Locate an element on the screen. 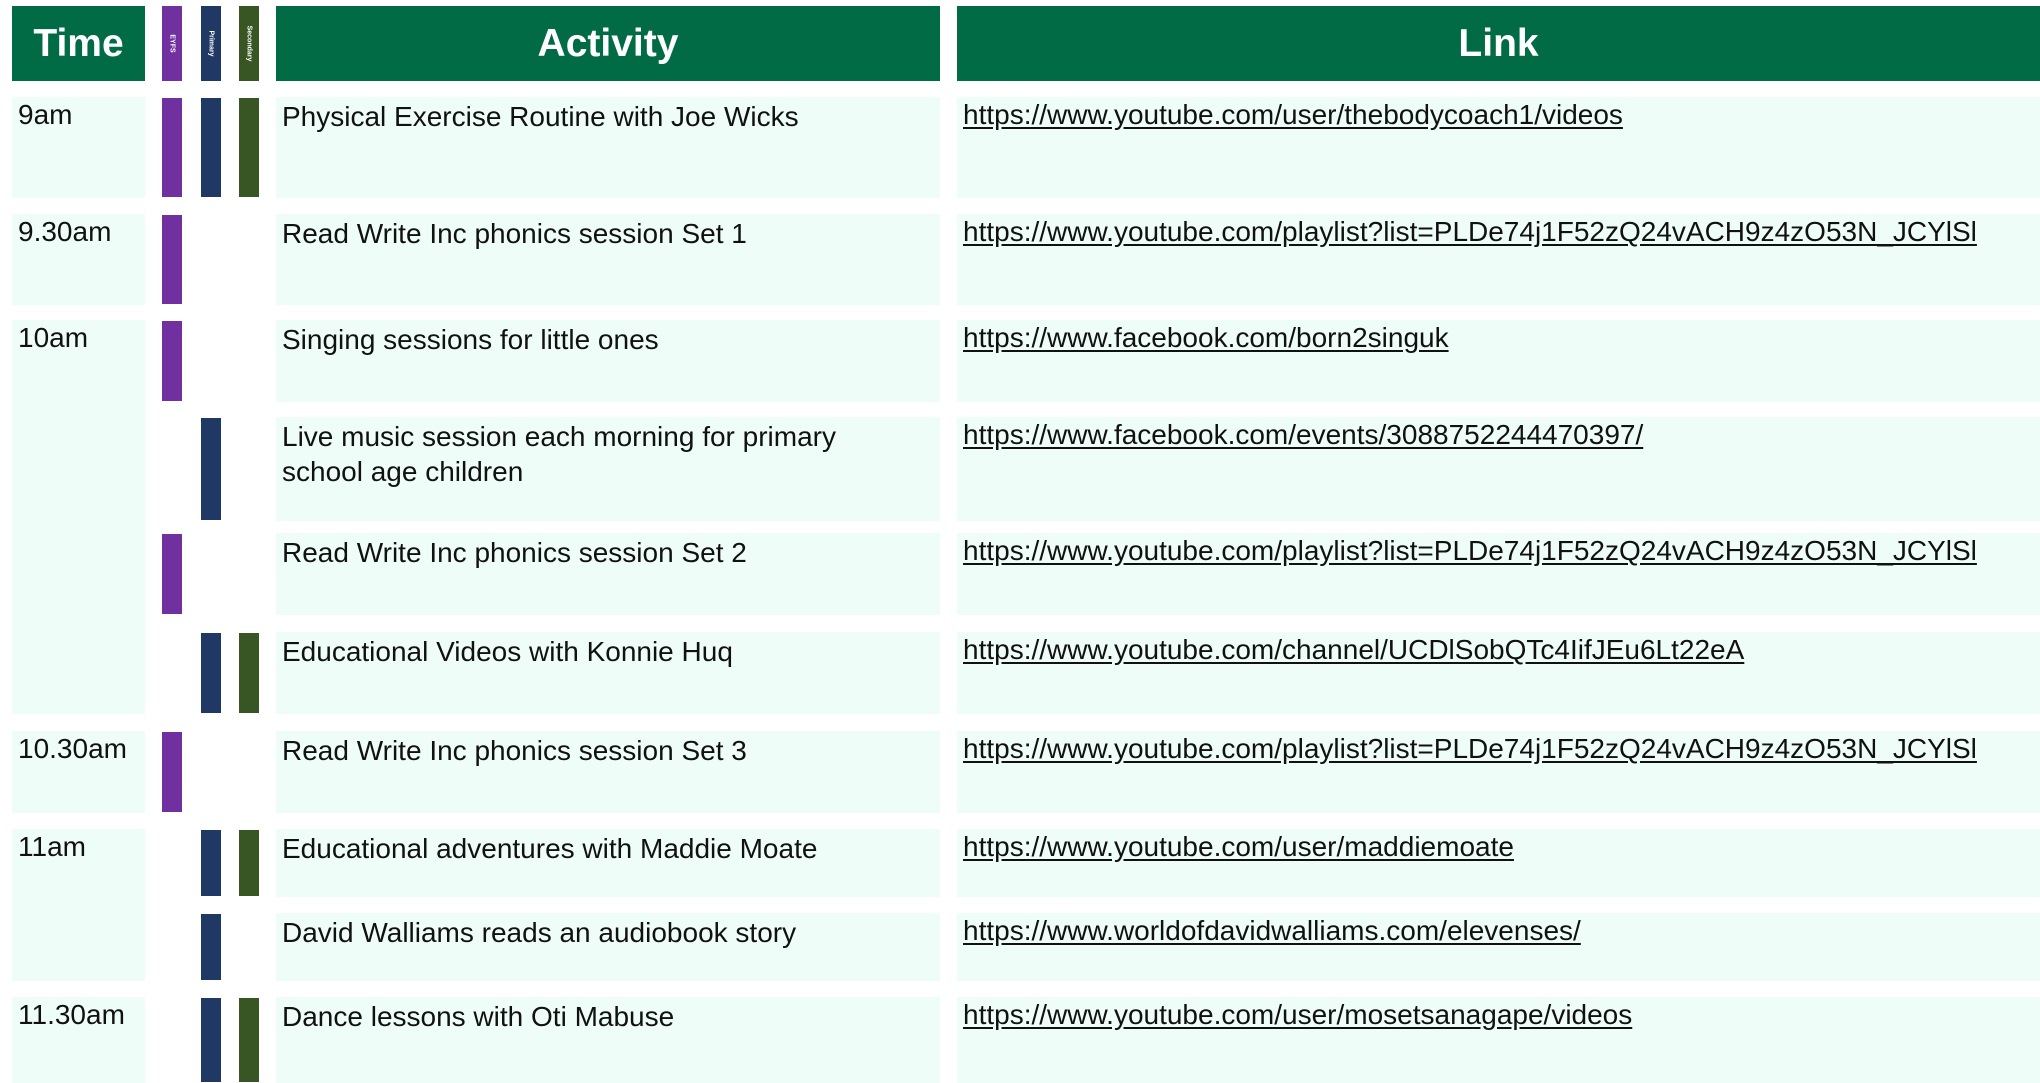 Image resolution: width=2040 pixels, height=1083 pixels. activity-label: Educational adventures with Maddie Moate is located at coordinates (550, 848).